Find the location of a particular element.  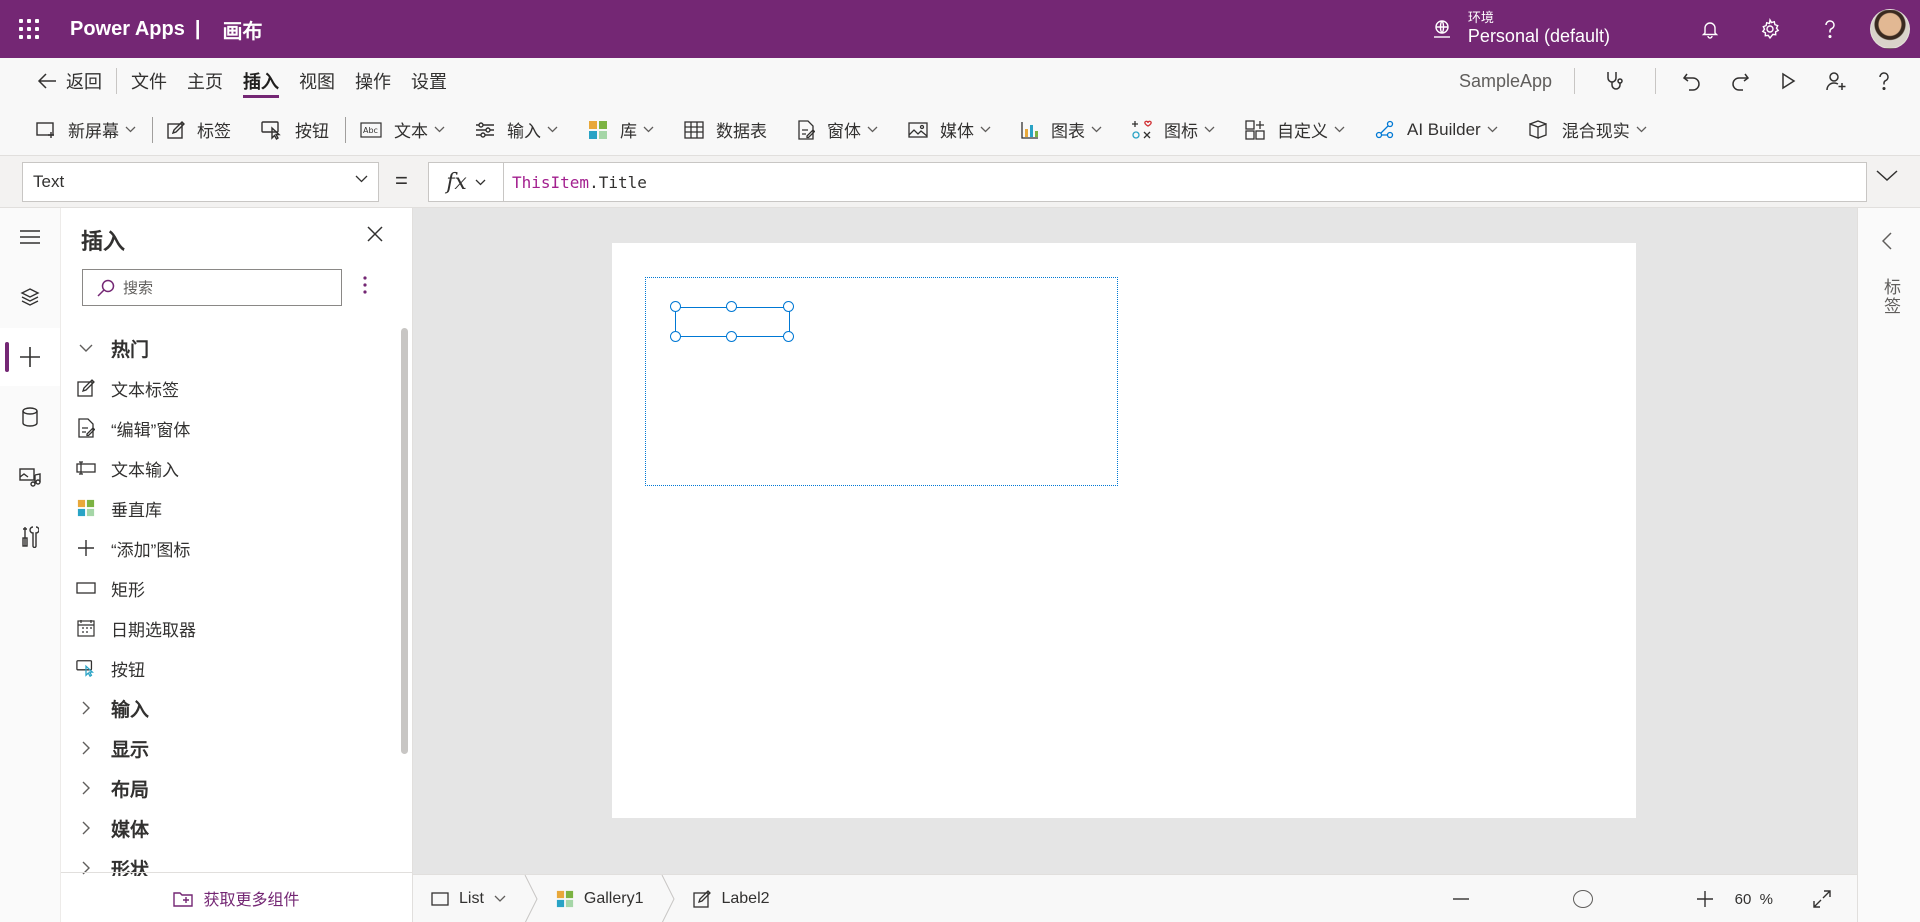

list-item: 文本输入 is located at coordinates (231, 468).